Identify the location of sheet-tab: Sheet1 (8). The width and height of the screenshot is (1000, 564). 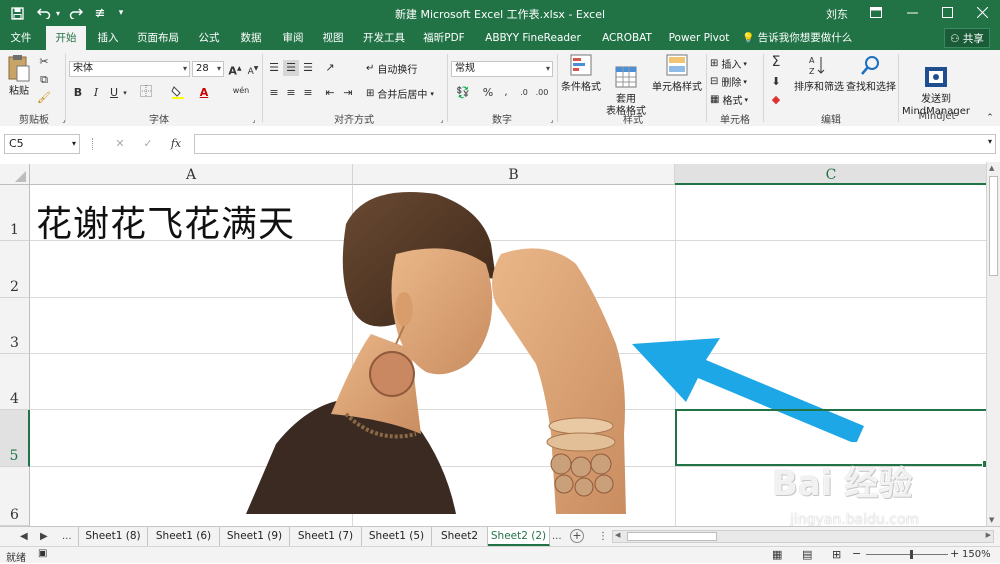
(113, 536).